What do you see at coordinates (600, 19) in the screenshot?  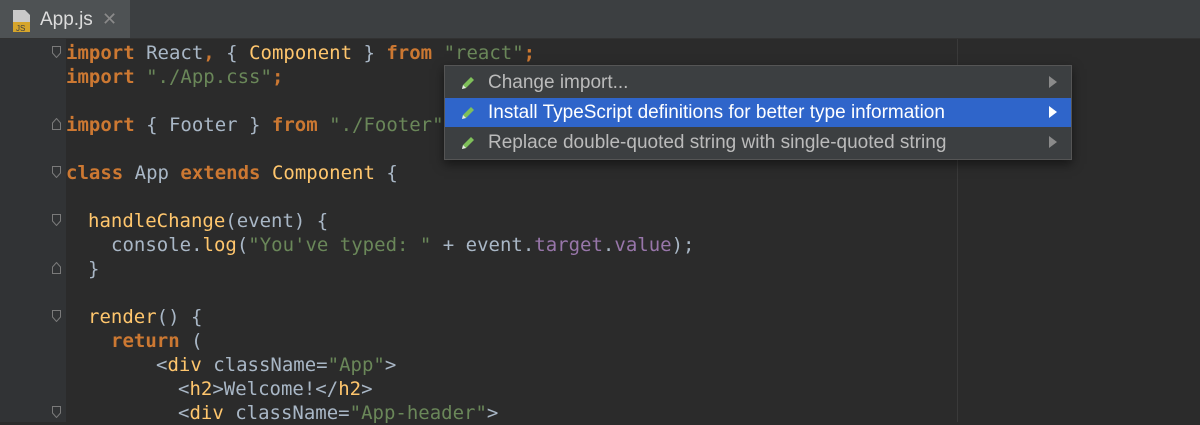 I see `editor-tab-bar: JS App.js ✕` at bounding box center [600, 19].